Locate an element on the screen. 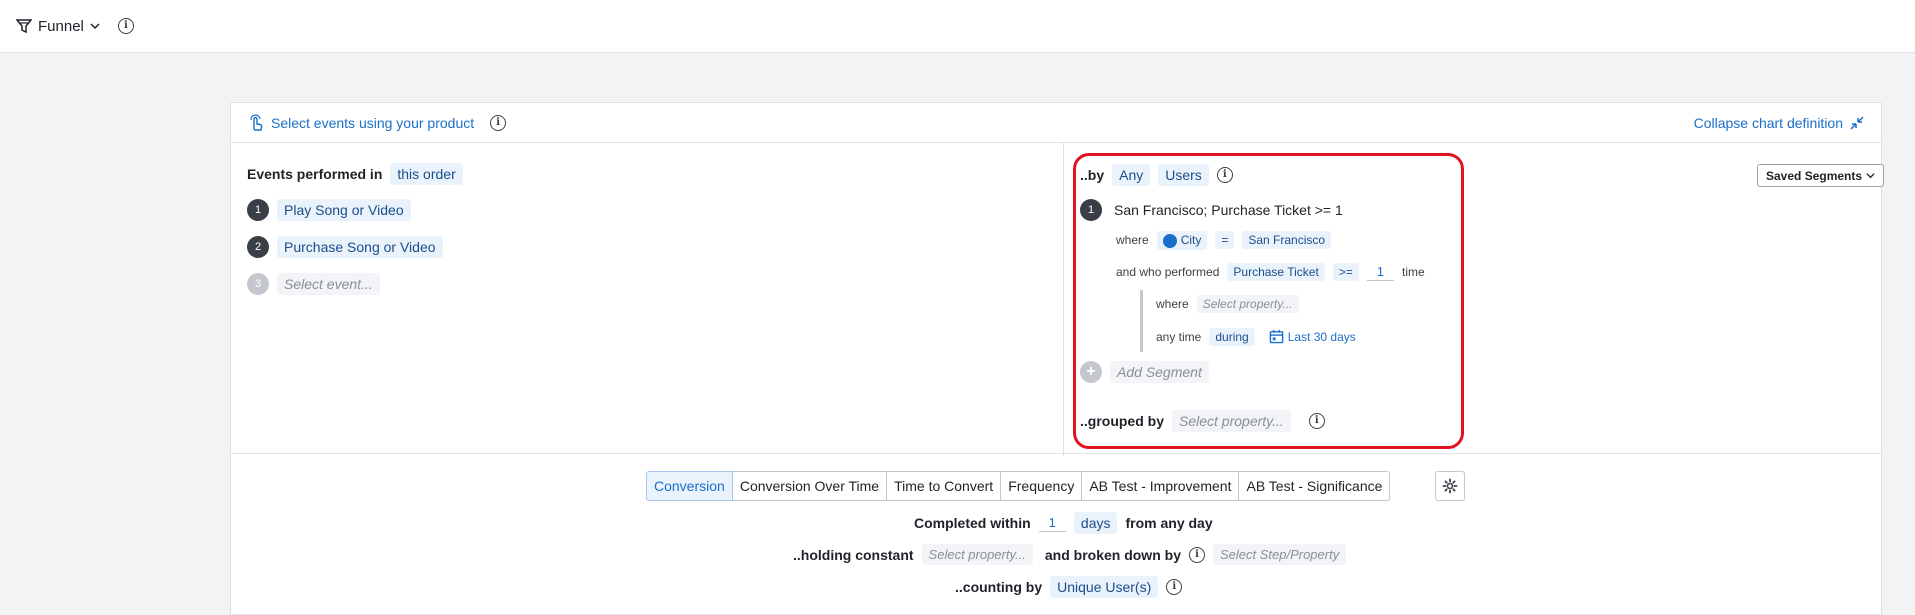  plus-icon: + is located at coordinates (1091, 372).